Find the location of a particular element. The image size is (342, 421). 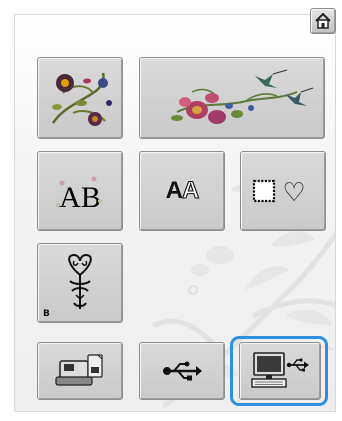

frame-pattern-button: ♡ is located at coordinates (283, 191).